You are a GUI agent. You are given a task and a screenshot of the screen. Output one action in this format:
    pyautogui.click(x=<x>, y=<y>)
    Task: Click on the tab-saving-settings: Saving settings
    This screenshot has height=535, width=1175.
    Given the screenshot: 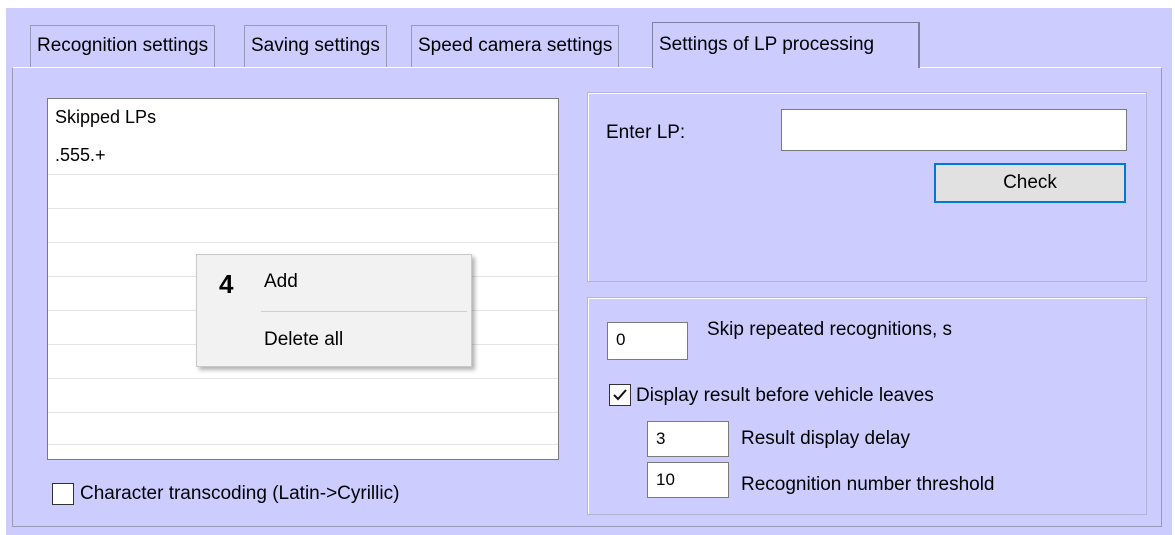 What is the action you would take?
    pyautogui.click(x=315, y=46)
    